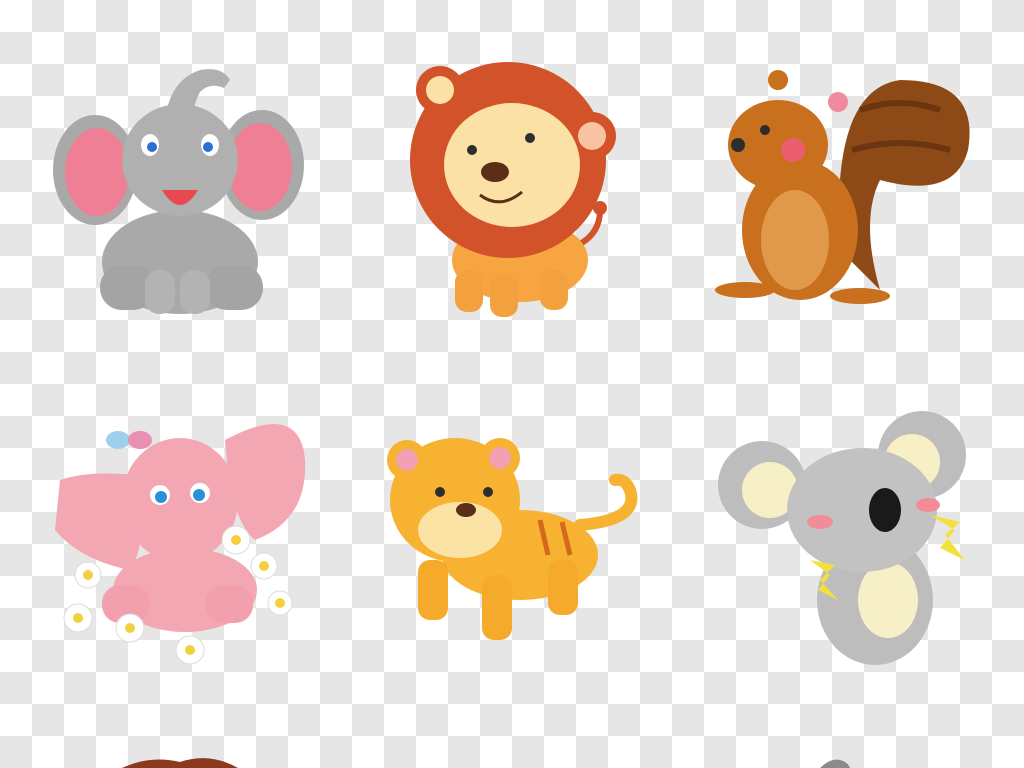 The height and width of the screenshot is (768, 1024). I want to click on koala, so click(842, 538).